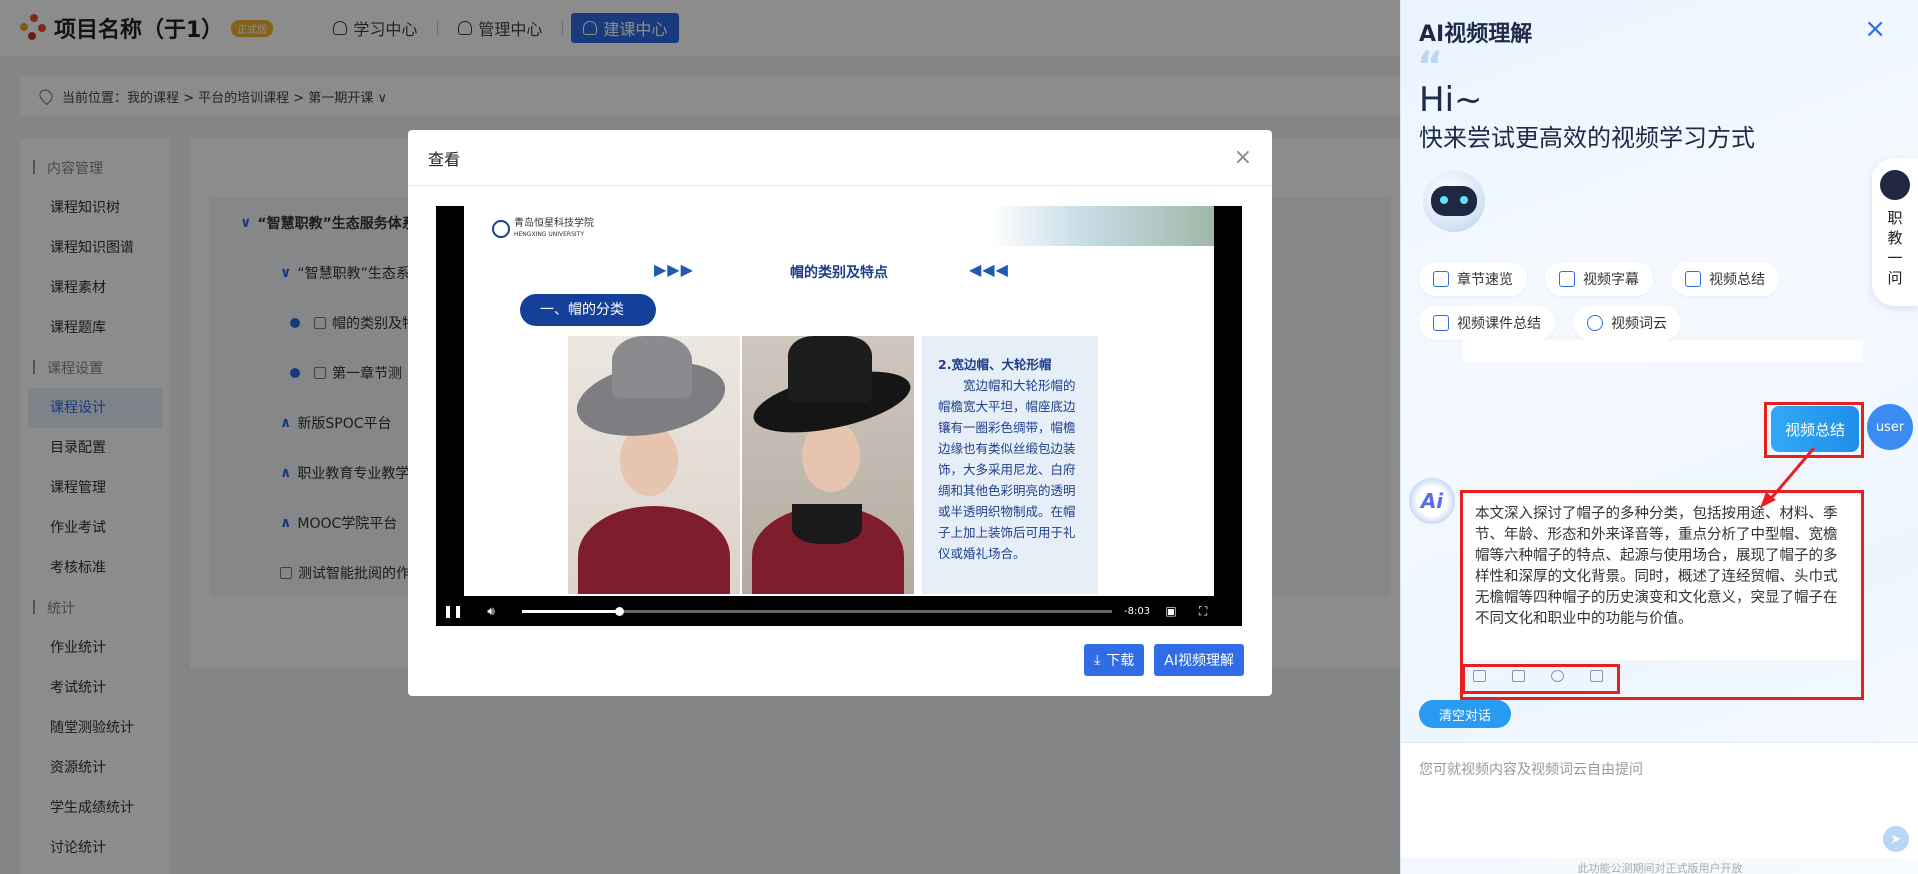  I want to click on school-name-en: HENGXING UNIVERSITY, so click(549, 234).